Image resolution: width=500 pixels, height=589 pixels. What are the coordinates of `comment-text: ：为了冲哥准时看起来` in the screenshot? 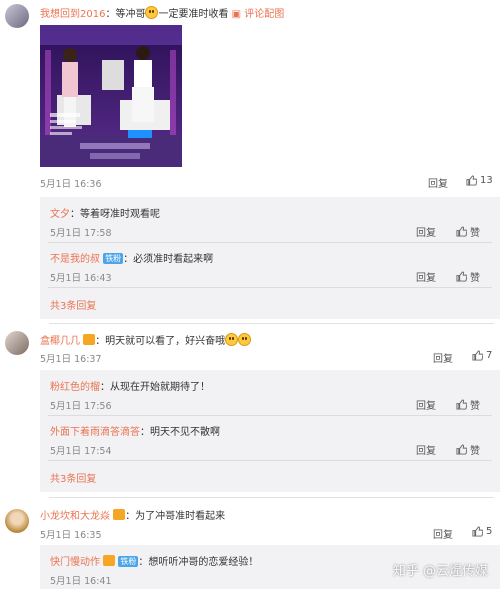 It's located at (175, 516).